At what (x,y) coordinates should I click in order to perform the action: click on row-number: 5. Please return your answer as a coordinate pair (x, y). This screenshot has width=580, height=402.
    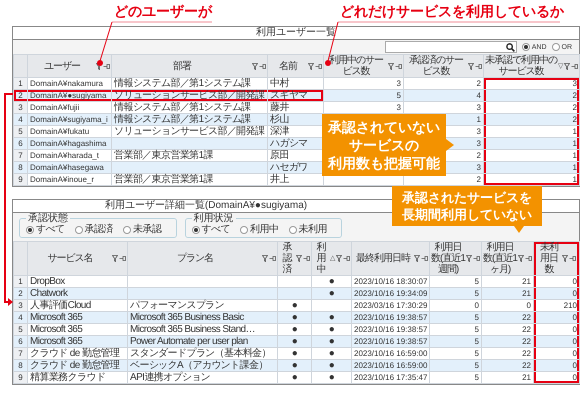
    Looking at the image, I should click on (21, 132).